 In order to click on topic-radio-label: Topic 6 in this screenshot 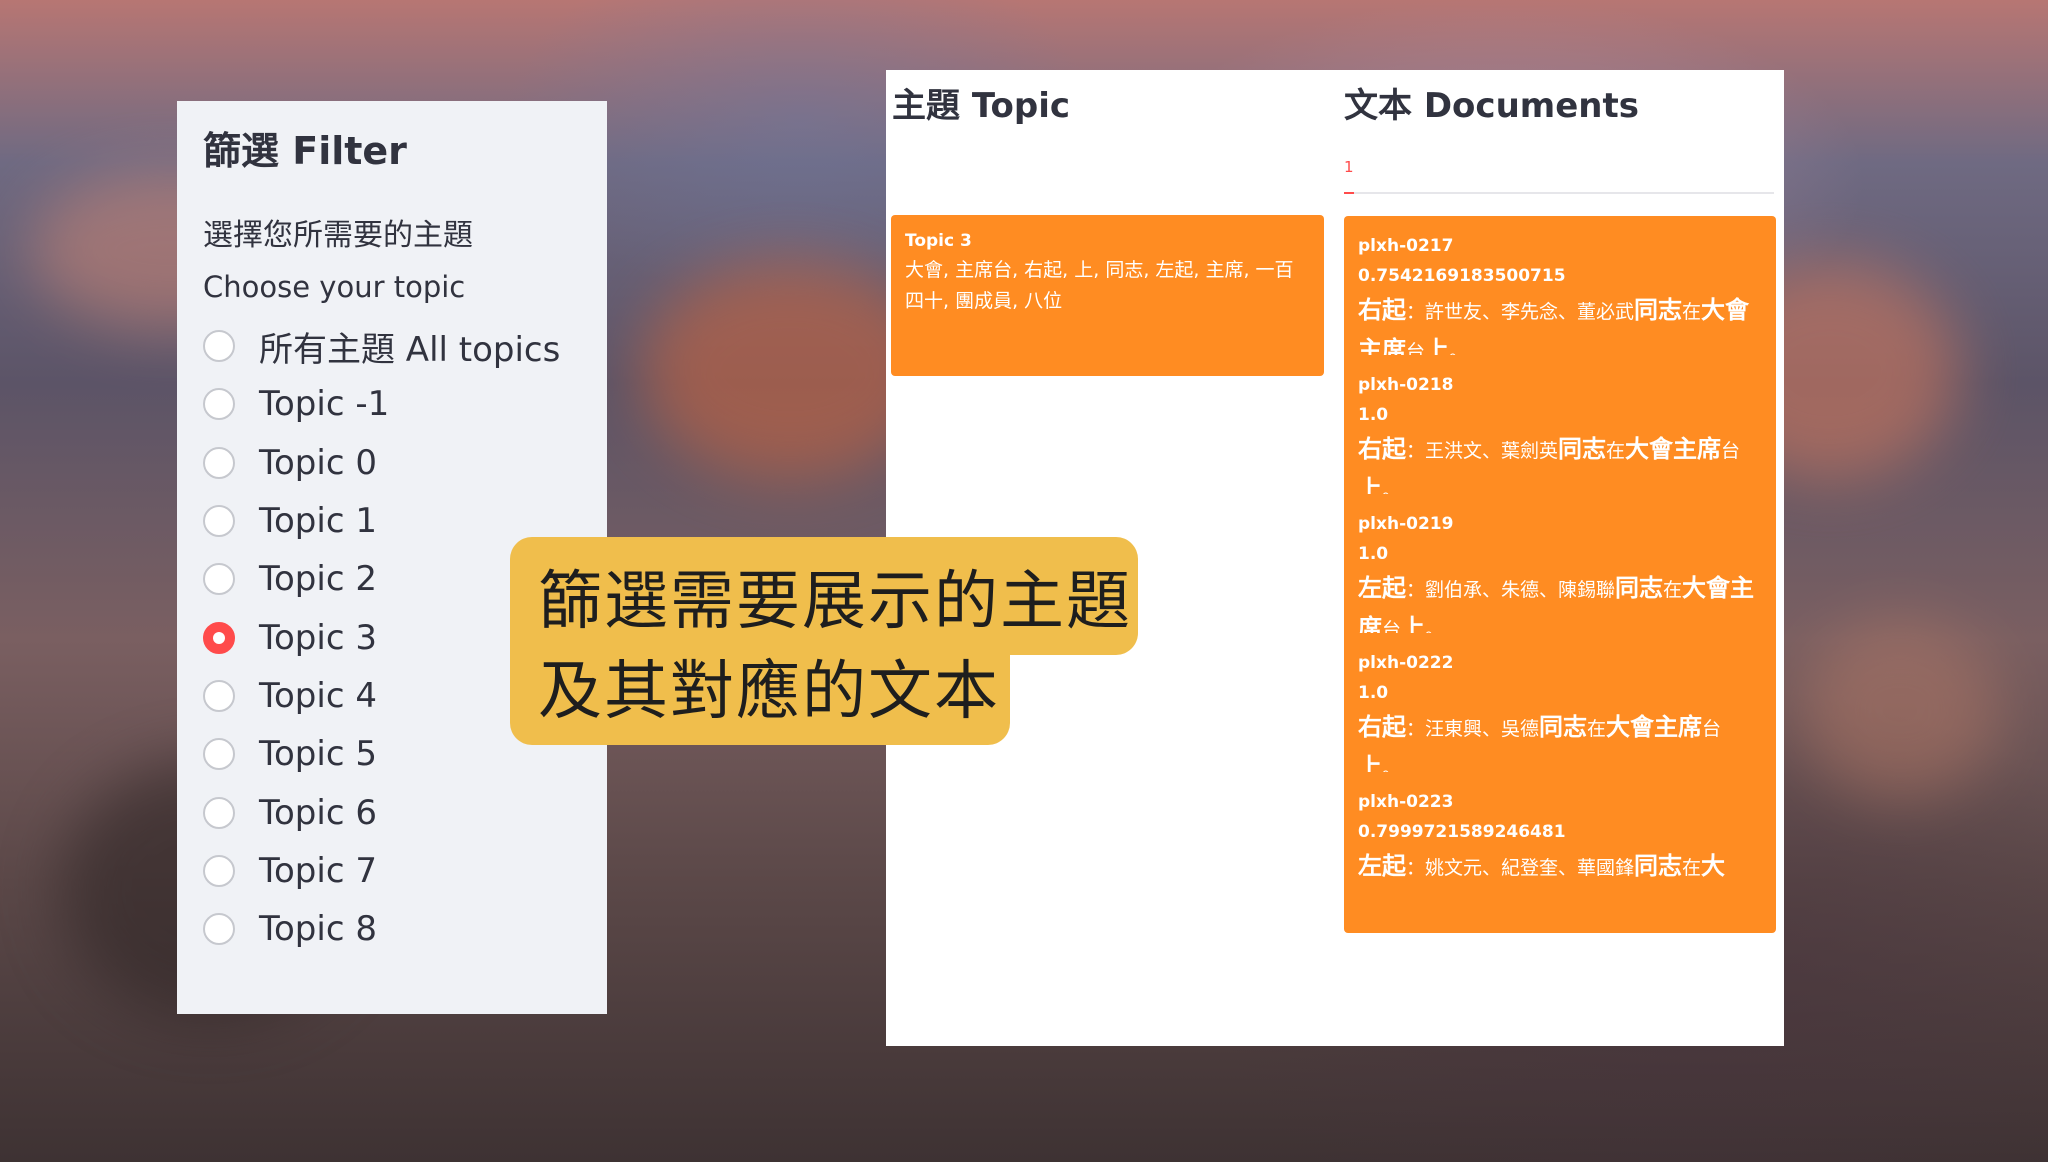, I will do `click(318, 812)`.